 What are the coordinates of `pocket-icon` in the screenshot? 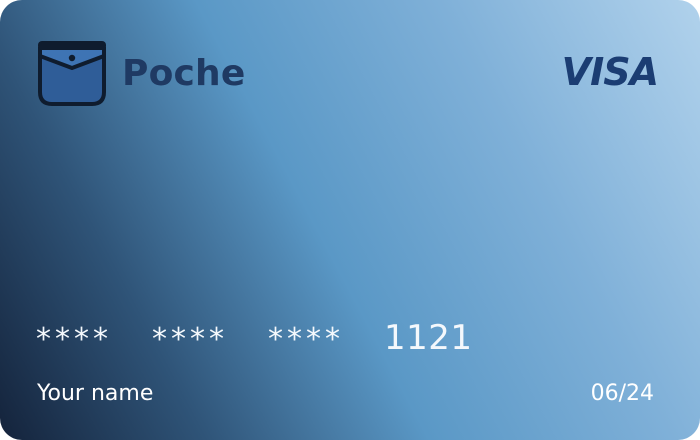 It's located at (72, 73).